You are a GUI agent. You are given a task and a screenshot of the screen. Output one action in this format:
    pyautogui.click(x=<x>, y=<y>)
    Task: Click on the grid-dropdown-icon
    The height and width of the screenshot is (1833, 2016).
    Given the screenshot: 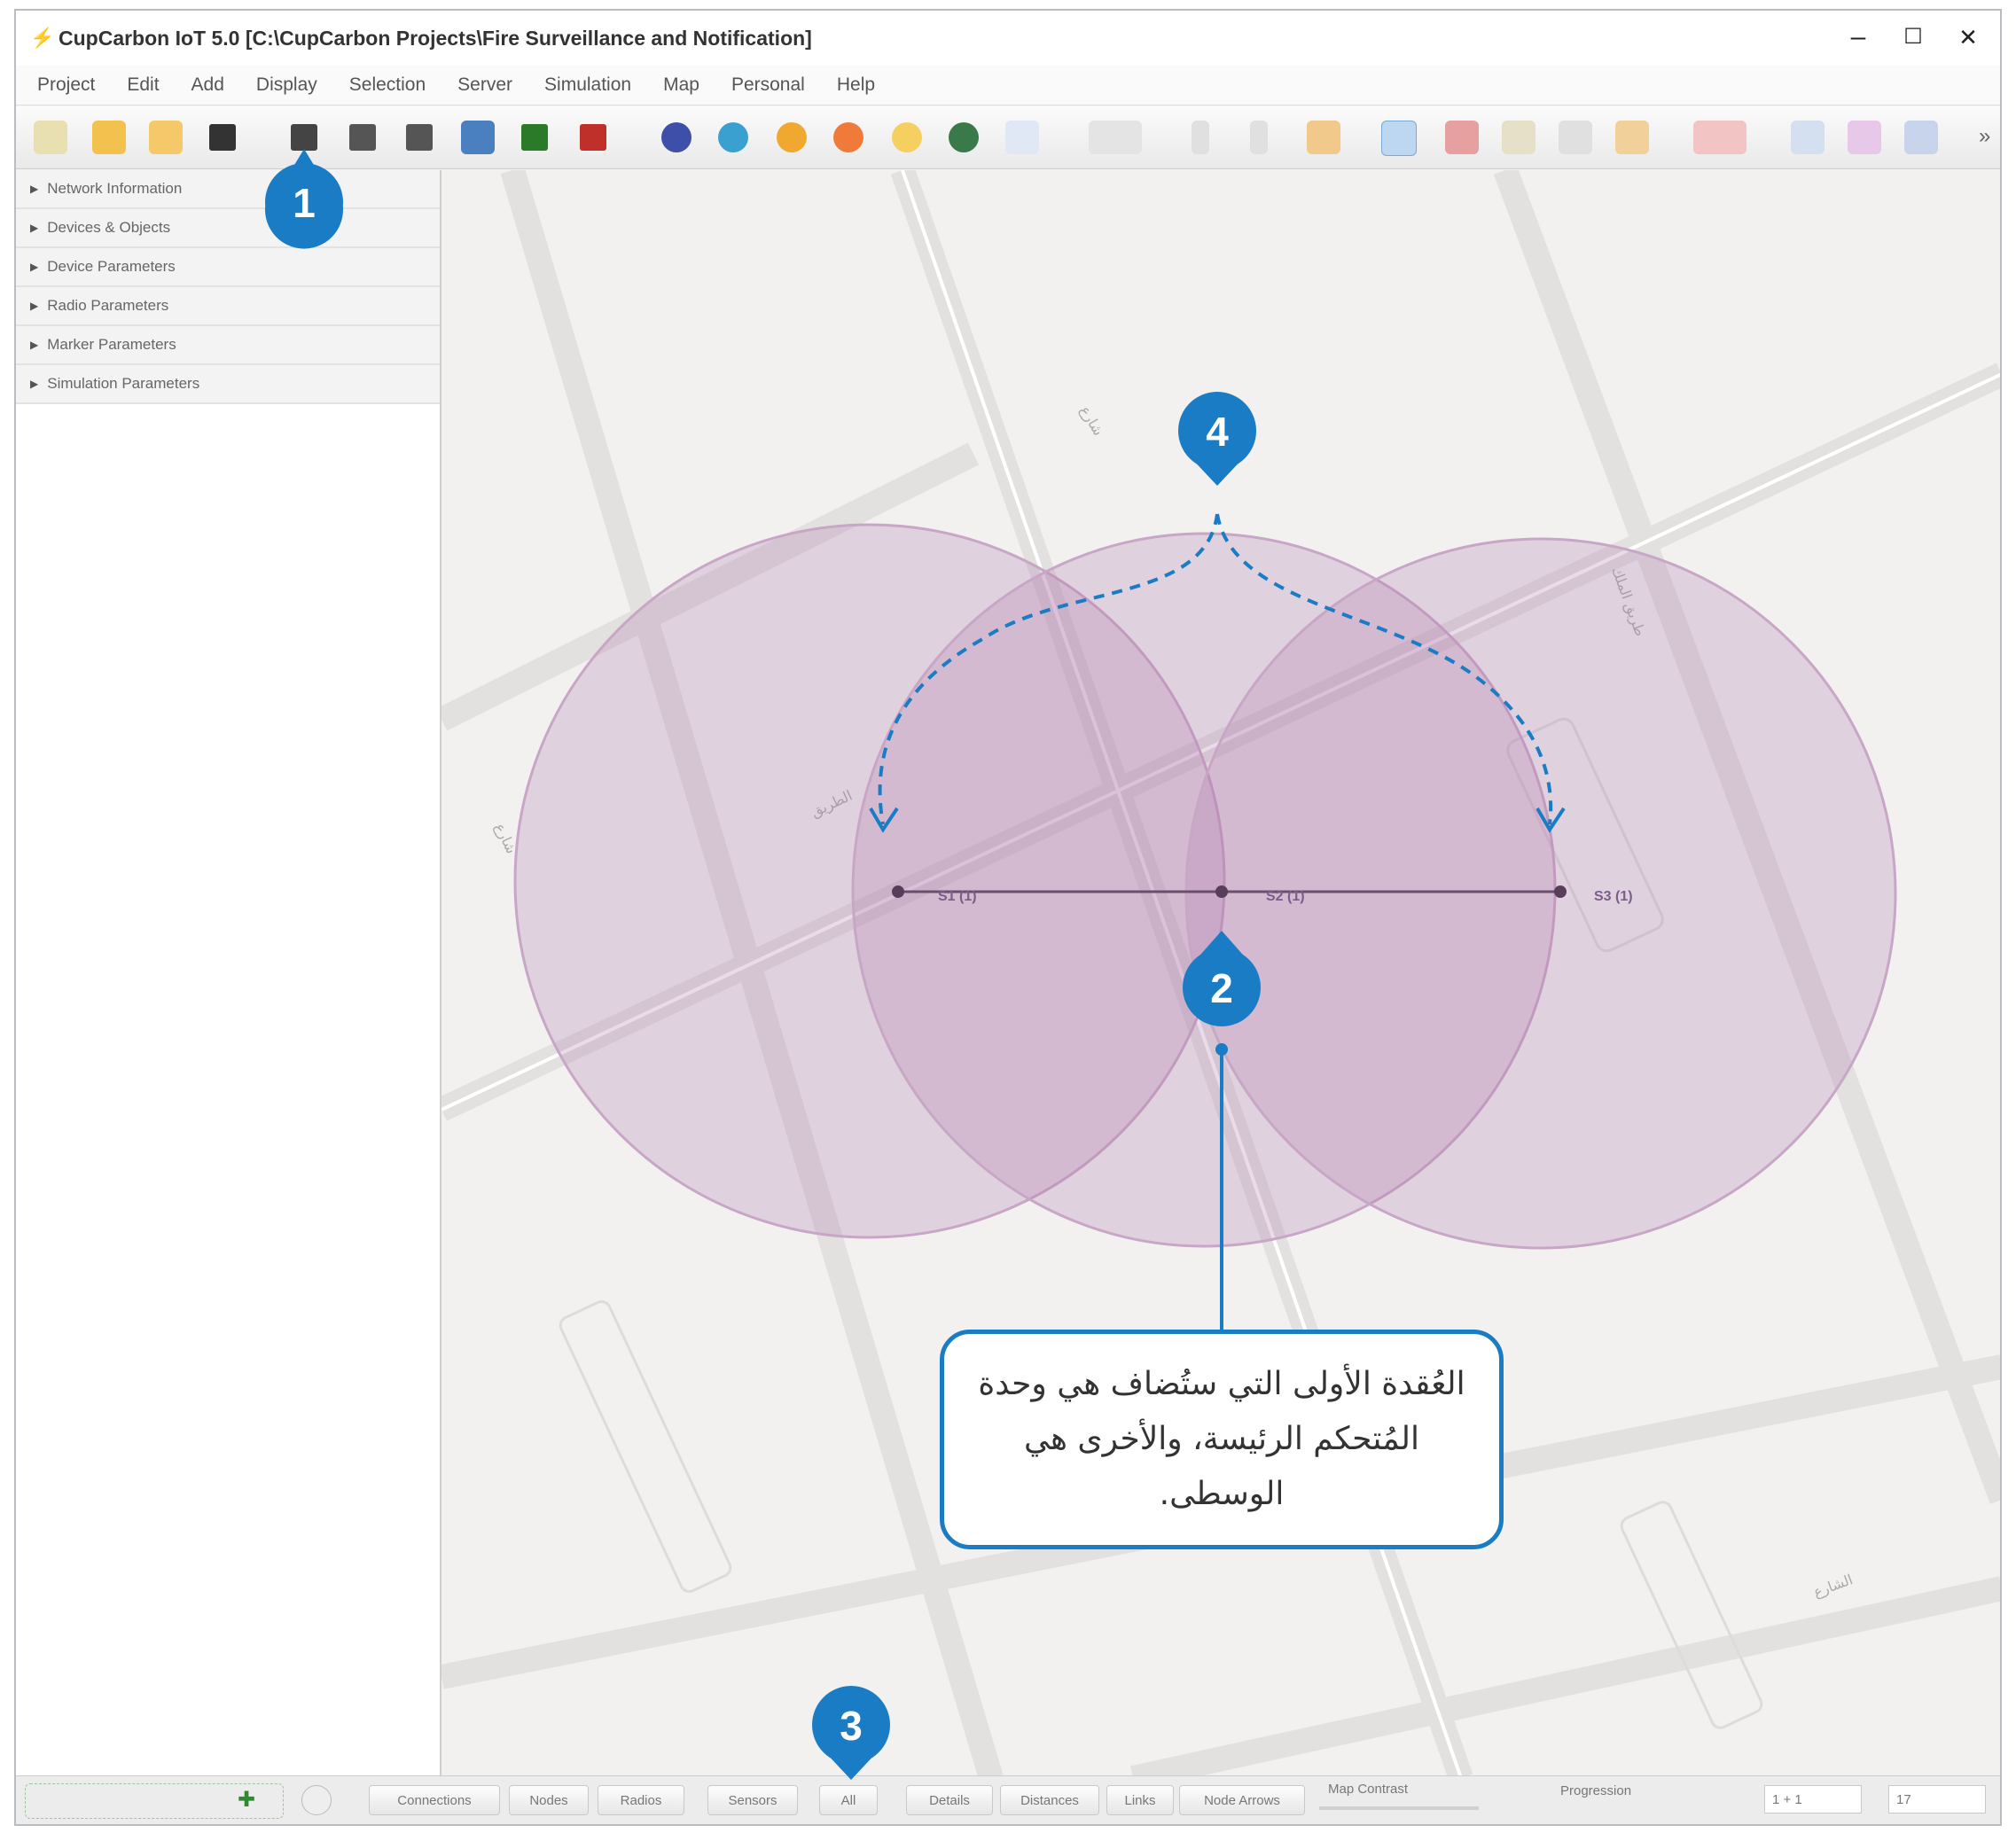 What is the action you would take?
    pyautogui.click(x=1115, y=137)
    